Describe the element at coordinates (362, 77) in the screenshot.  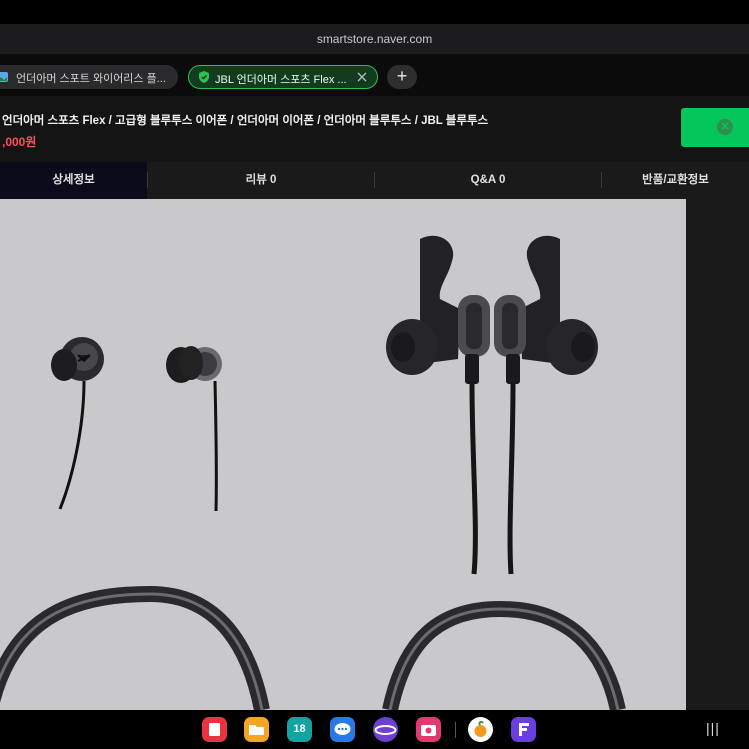
I see `close-tab-icon` at that location.